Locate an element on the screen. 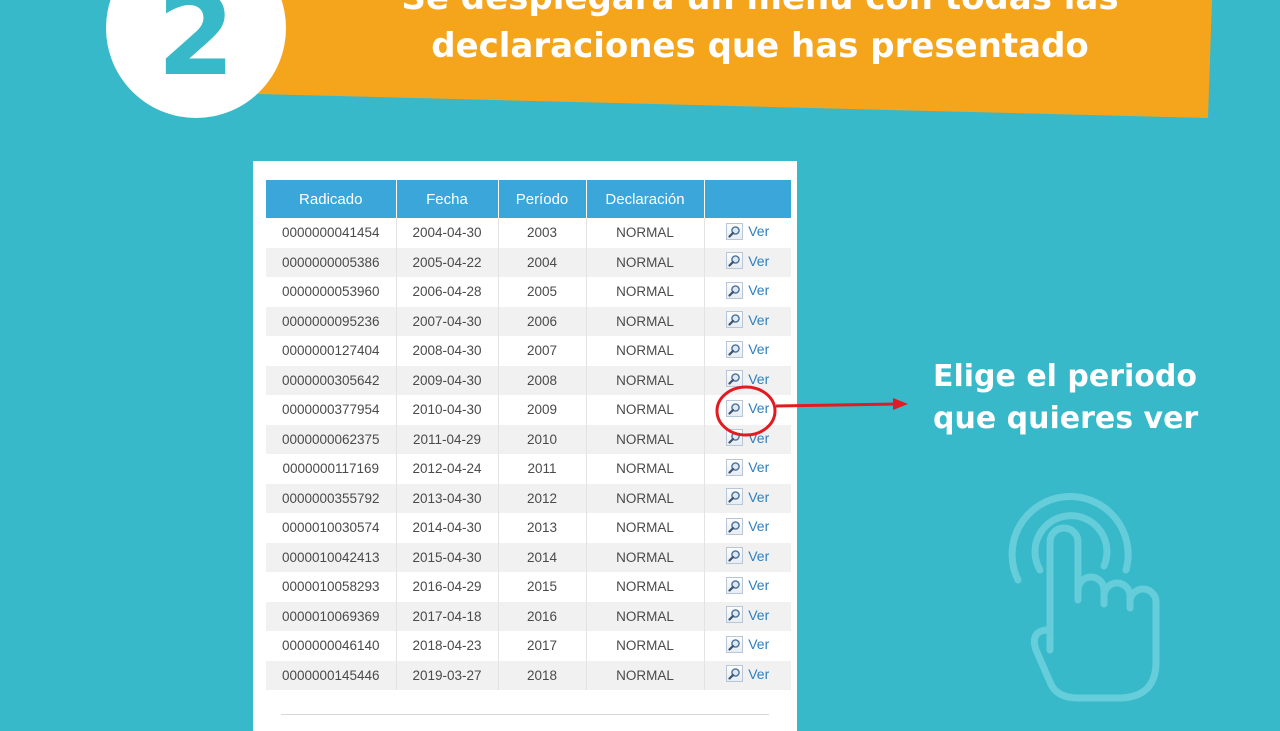  cell-radicado: 0000000355792 is located at coordinates (331, 498).